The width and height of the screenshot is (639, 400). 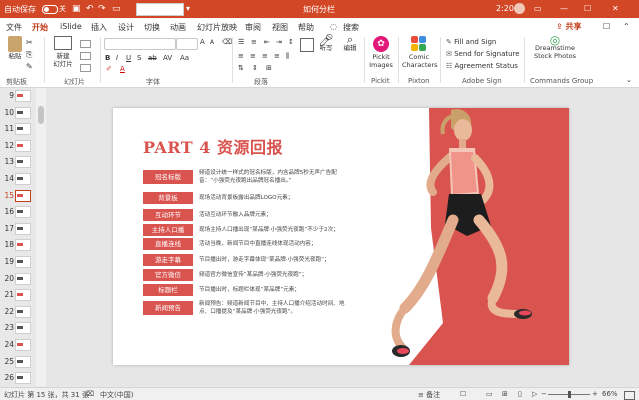 What do you see at coordinates (17, 129) in the screenshot?
I see `slide-thumbnail: 11` at bounding box center [17, 129].